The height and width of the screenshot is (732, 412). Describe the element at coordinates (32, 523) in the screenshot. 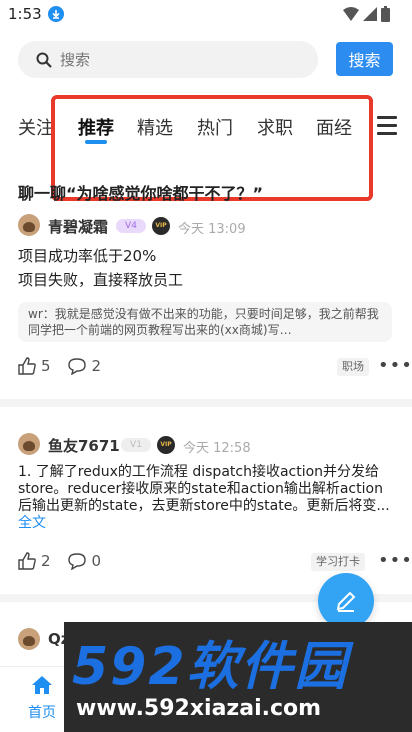

I see `read-full-link: 全文` at that location.